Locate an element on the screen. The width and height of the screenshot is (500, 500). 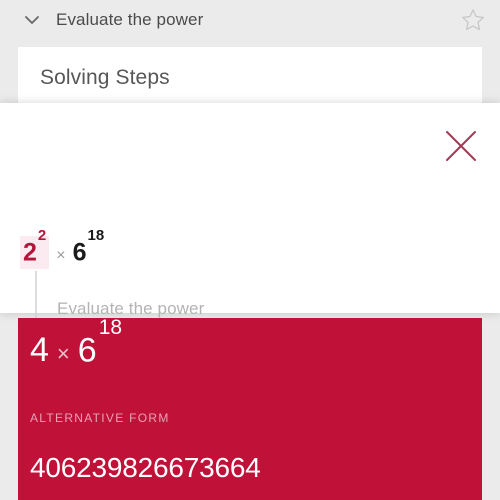
result-base2: 6 is located at coordinates (87, 350).